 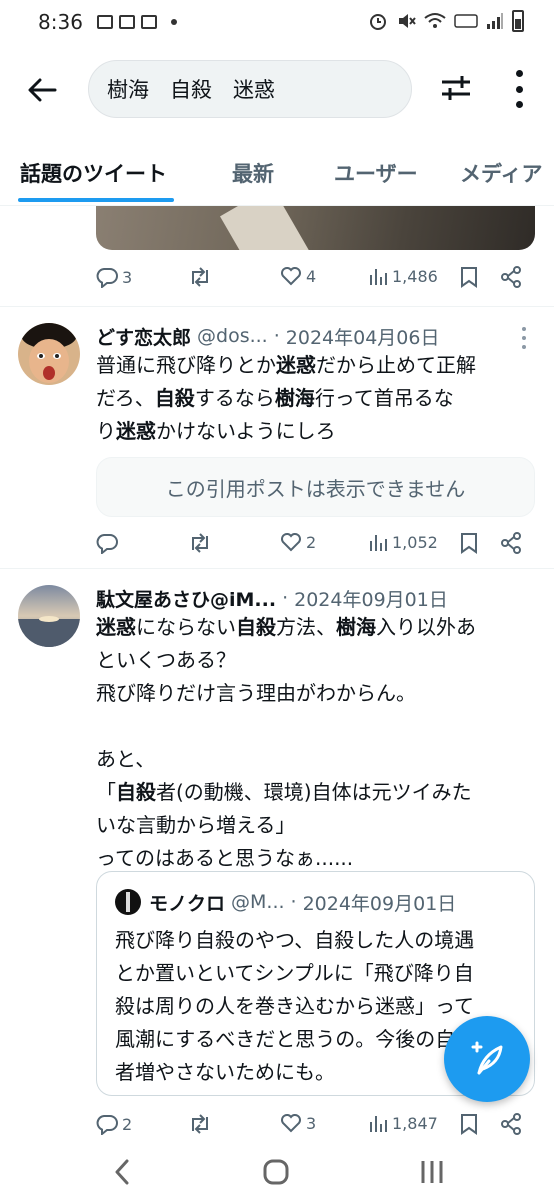 I want to click on tab-people: ユーザー, so click(x=376, y=173).